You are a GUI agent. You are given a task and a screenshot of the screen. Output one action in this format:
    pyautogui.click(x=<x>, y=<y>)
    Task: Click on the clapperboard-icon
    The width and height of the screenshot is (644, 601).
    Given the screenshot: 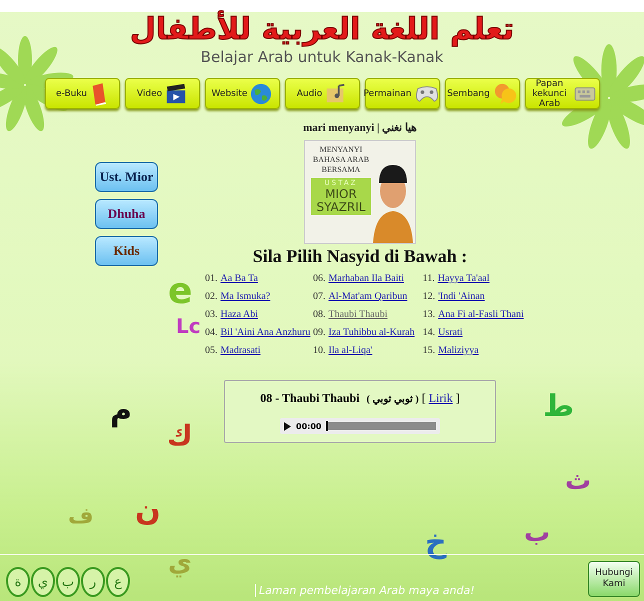 What is the action you would take?
    pyautogui.click(x=176, y=93)
    